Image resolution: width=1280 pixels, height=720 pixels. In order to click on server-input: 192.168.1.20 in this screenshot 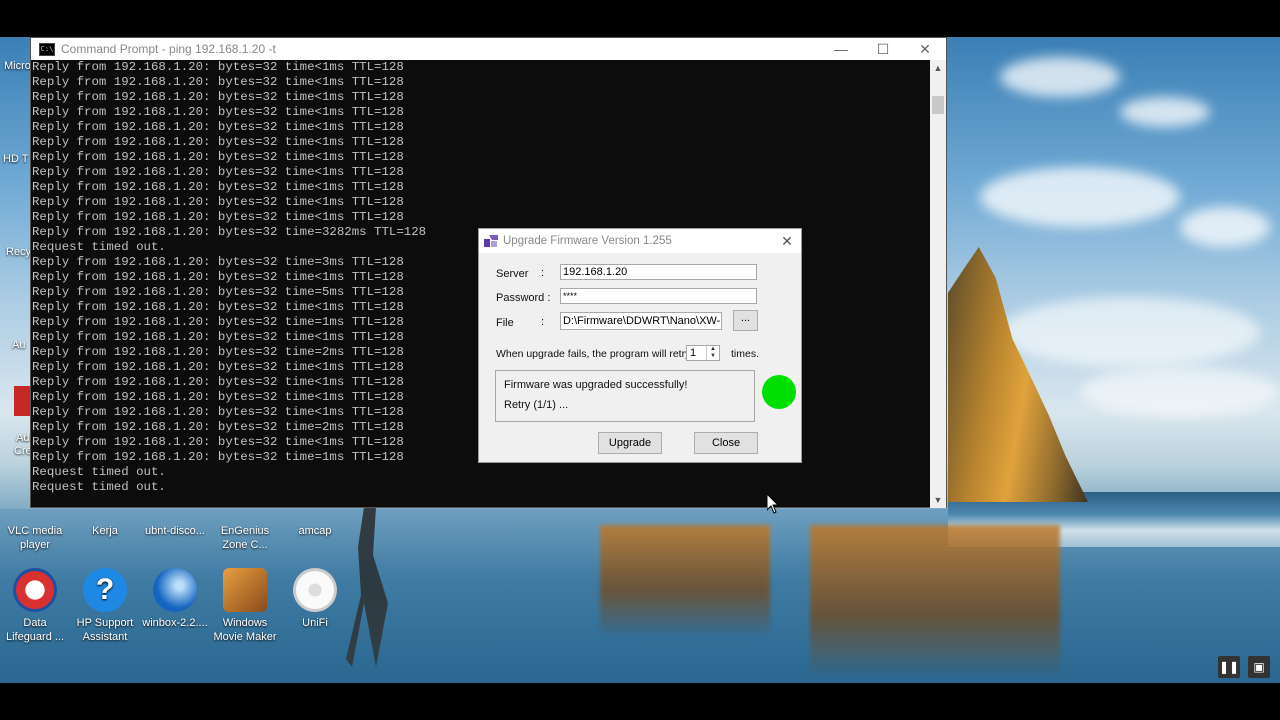, I will do `click(658, 272)`.